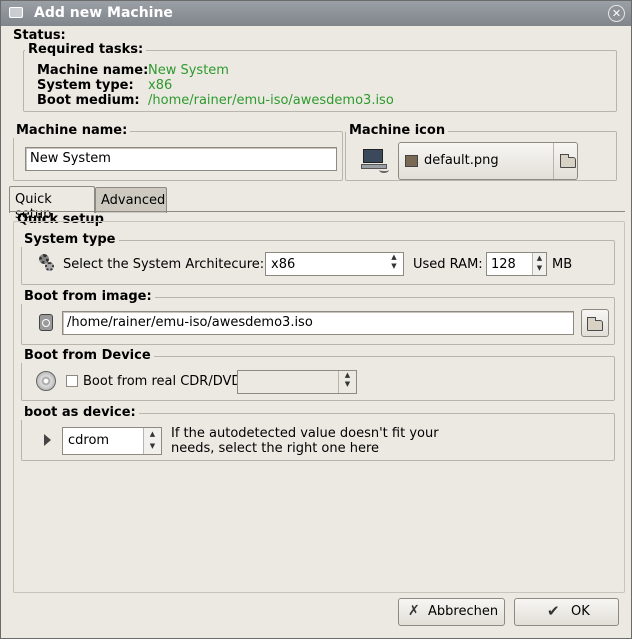 The width and height of the screenshot is (632, 639). Describe the element at coordinates (89, 440) in the screenshot. I see `boot-as-value: cdrom` at that location.